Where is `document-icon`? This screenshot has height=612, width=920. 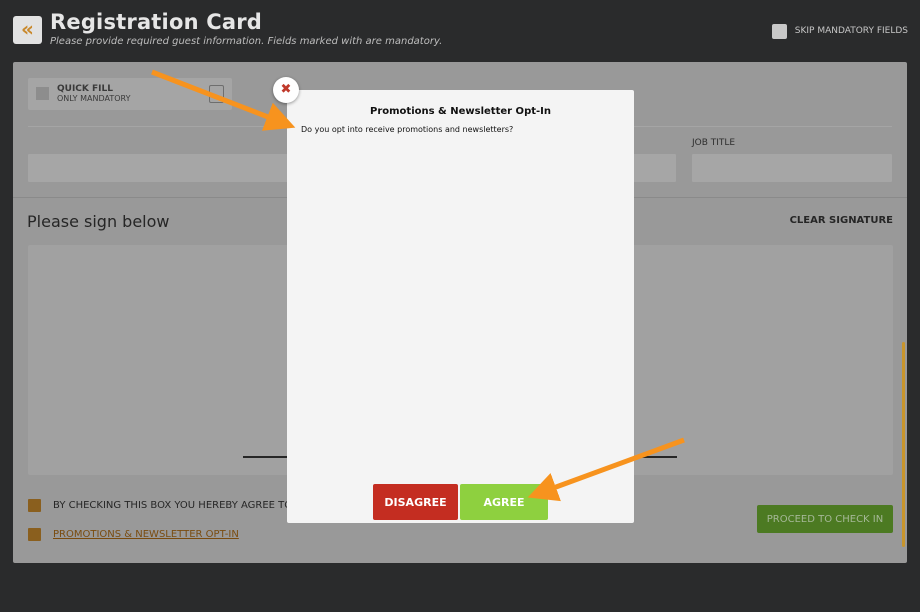
document-icon is located at coordinates (216, 94).